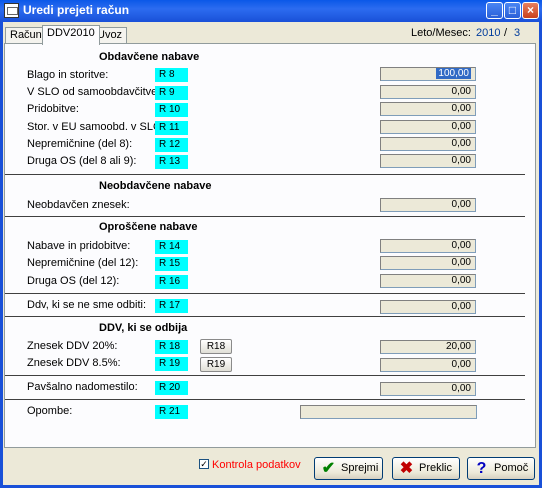 Image resolution: width=542 pixels, height=488 pixels. I want to click on accept-button-label: Sprejmi, so click(360, 468).